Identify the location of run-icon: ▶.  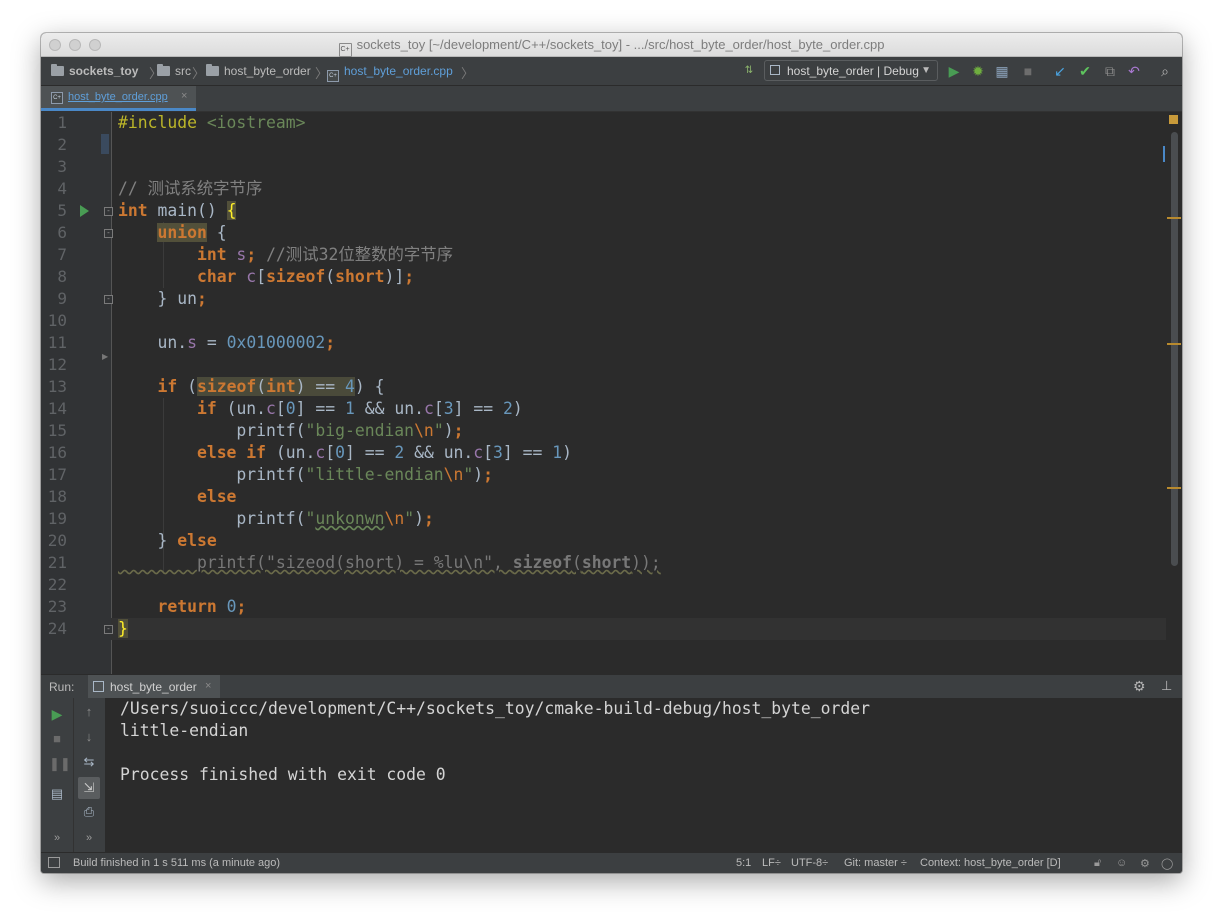
(954, 71).